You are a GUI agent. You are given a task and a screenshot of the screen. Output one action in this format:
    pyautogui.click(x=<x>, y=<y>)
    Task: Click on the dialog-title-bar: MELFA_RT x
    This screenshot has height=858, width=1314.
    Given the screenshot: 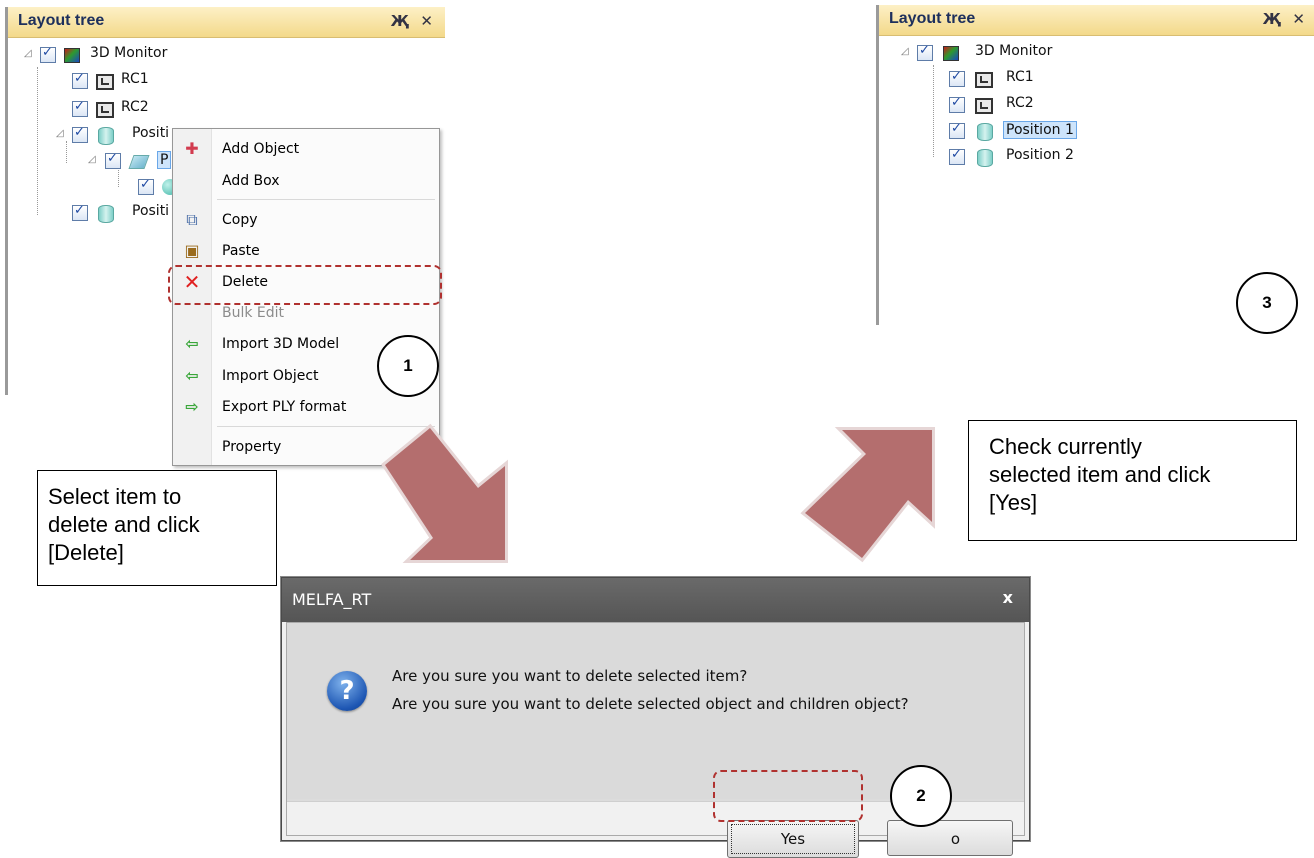 What is the action you would take?
    pyautogui.click(x=655, y=600)
    